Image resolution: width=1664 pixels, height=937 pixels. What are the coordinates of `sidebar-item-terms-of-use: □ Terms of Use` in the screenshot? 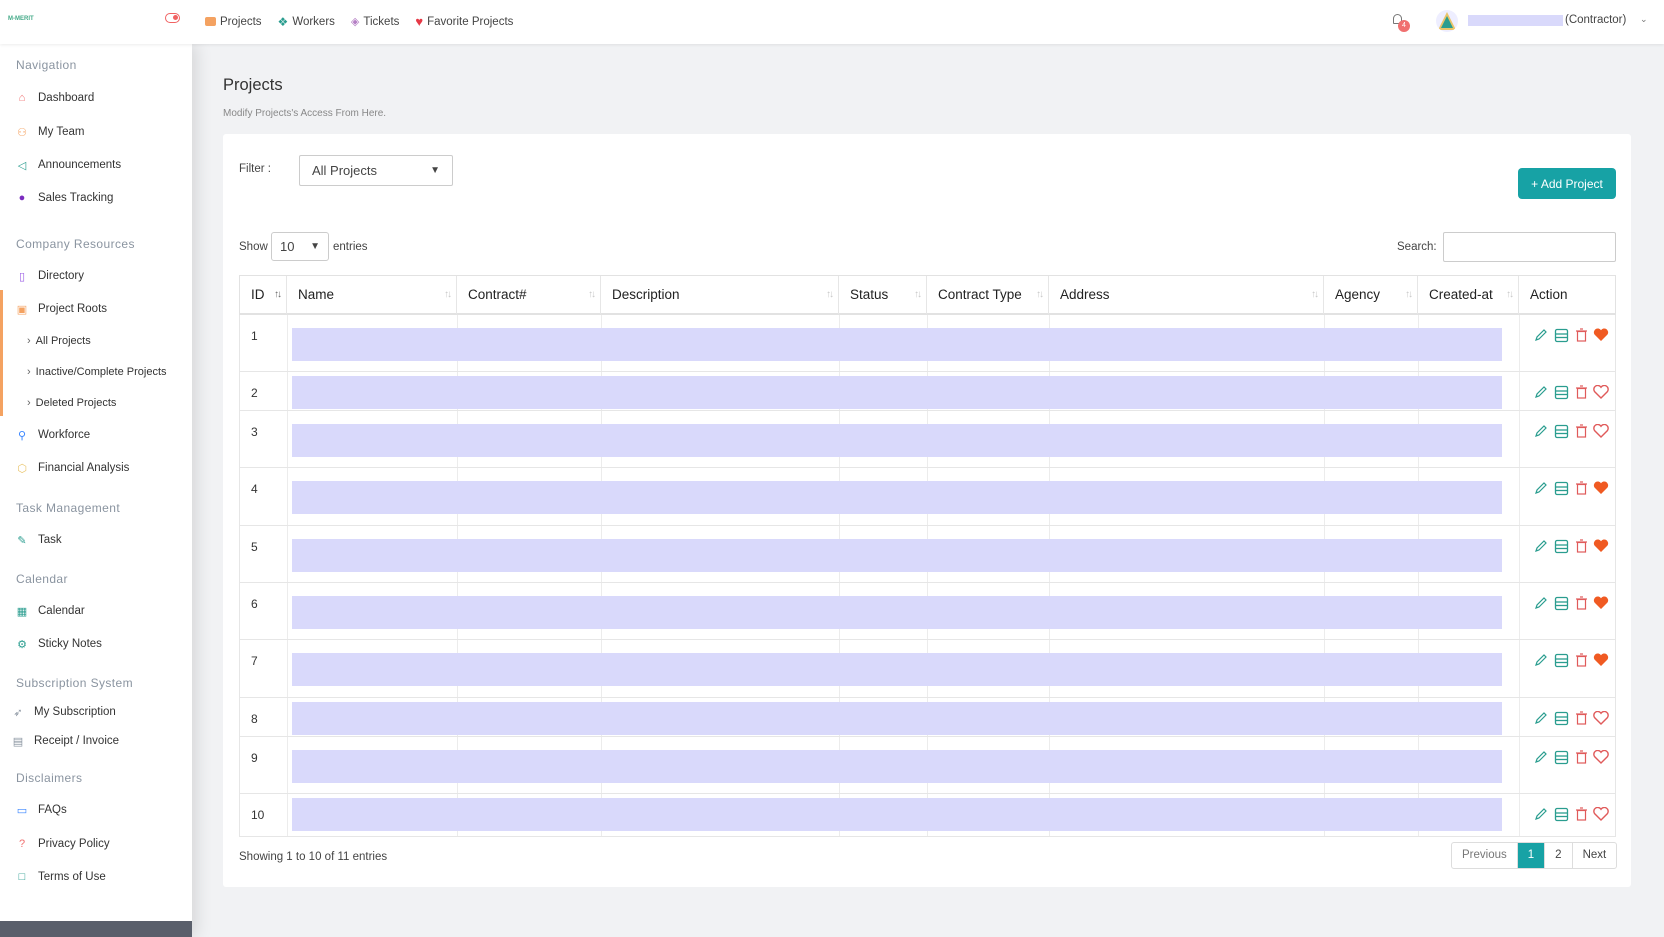 It's located at (61, 877).